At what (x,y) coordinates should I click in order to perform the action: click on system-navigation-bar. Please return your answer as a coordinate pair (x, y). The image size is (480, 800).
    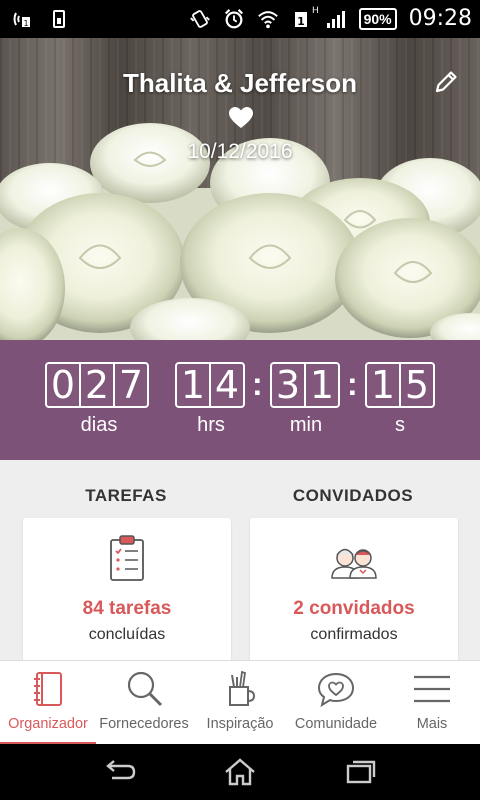
    Looking at the image, I should click on (240, 772).